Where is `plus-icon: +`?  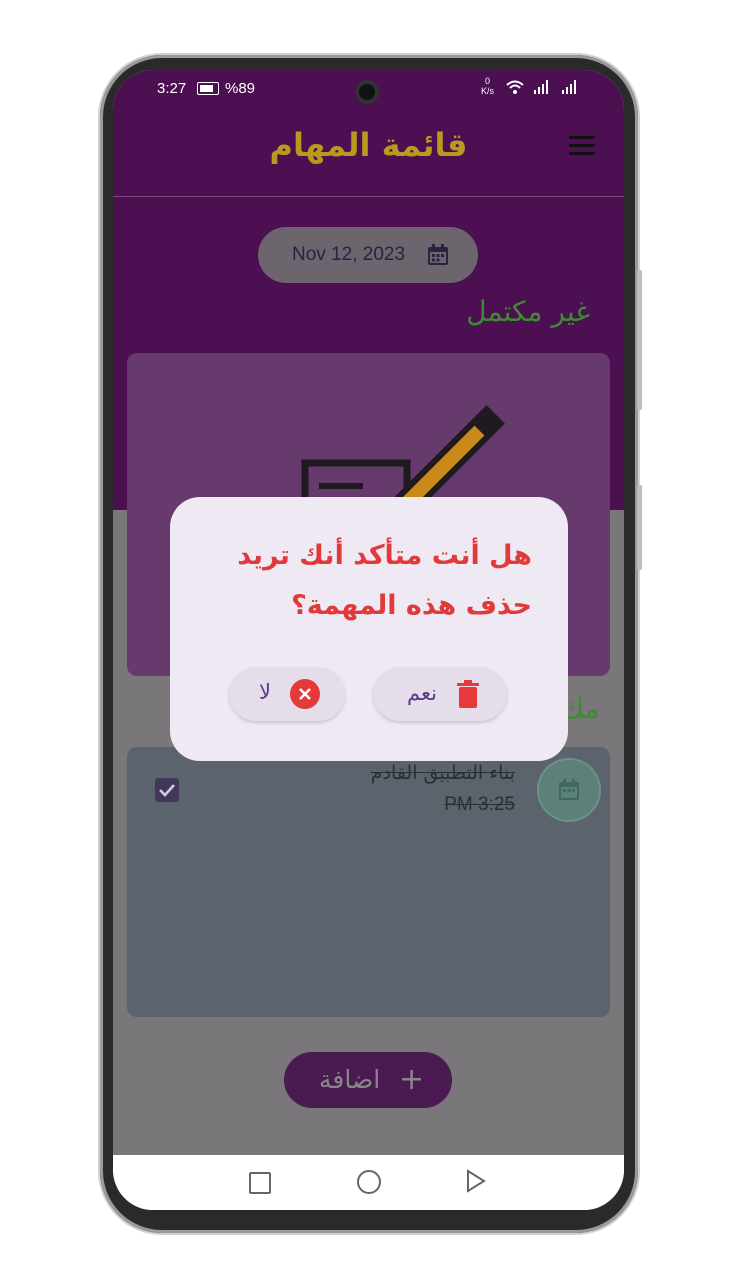 plus-icon: + is located at coordinates (412, 1079).